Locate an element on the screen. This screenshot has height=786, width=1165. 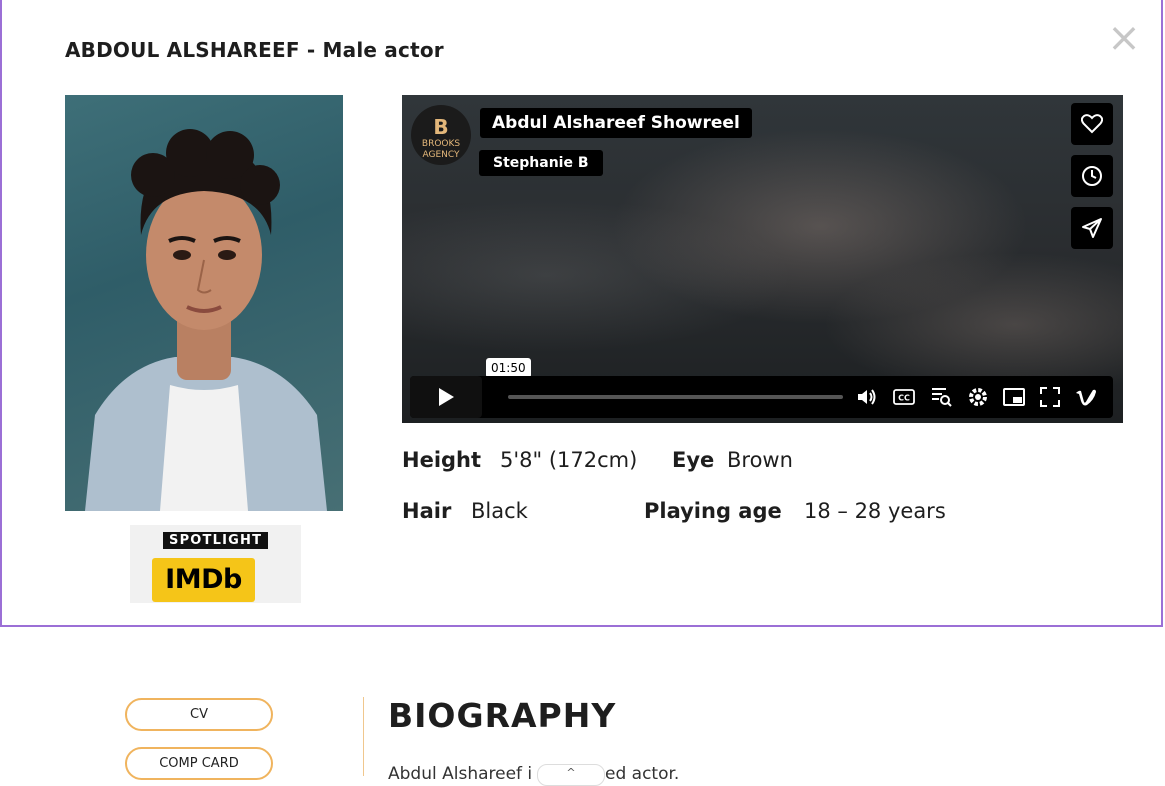
biography-title: BIOGRAPHY is located at coordinates (502, 715).